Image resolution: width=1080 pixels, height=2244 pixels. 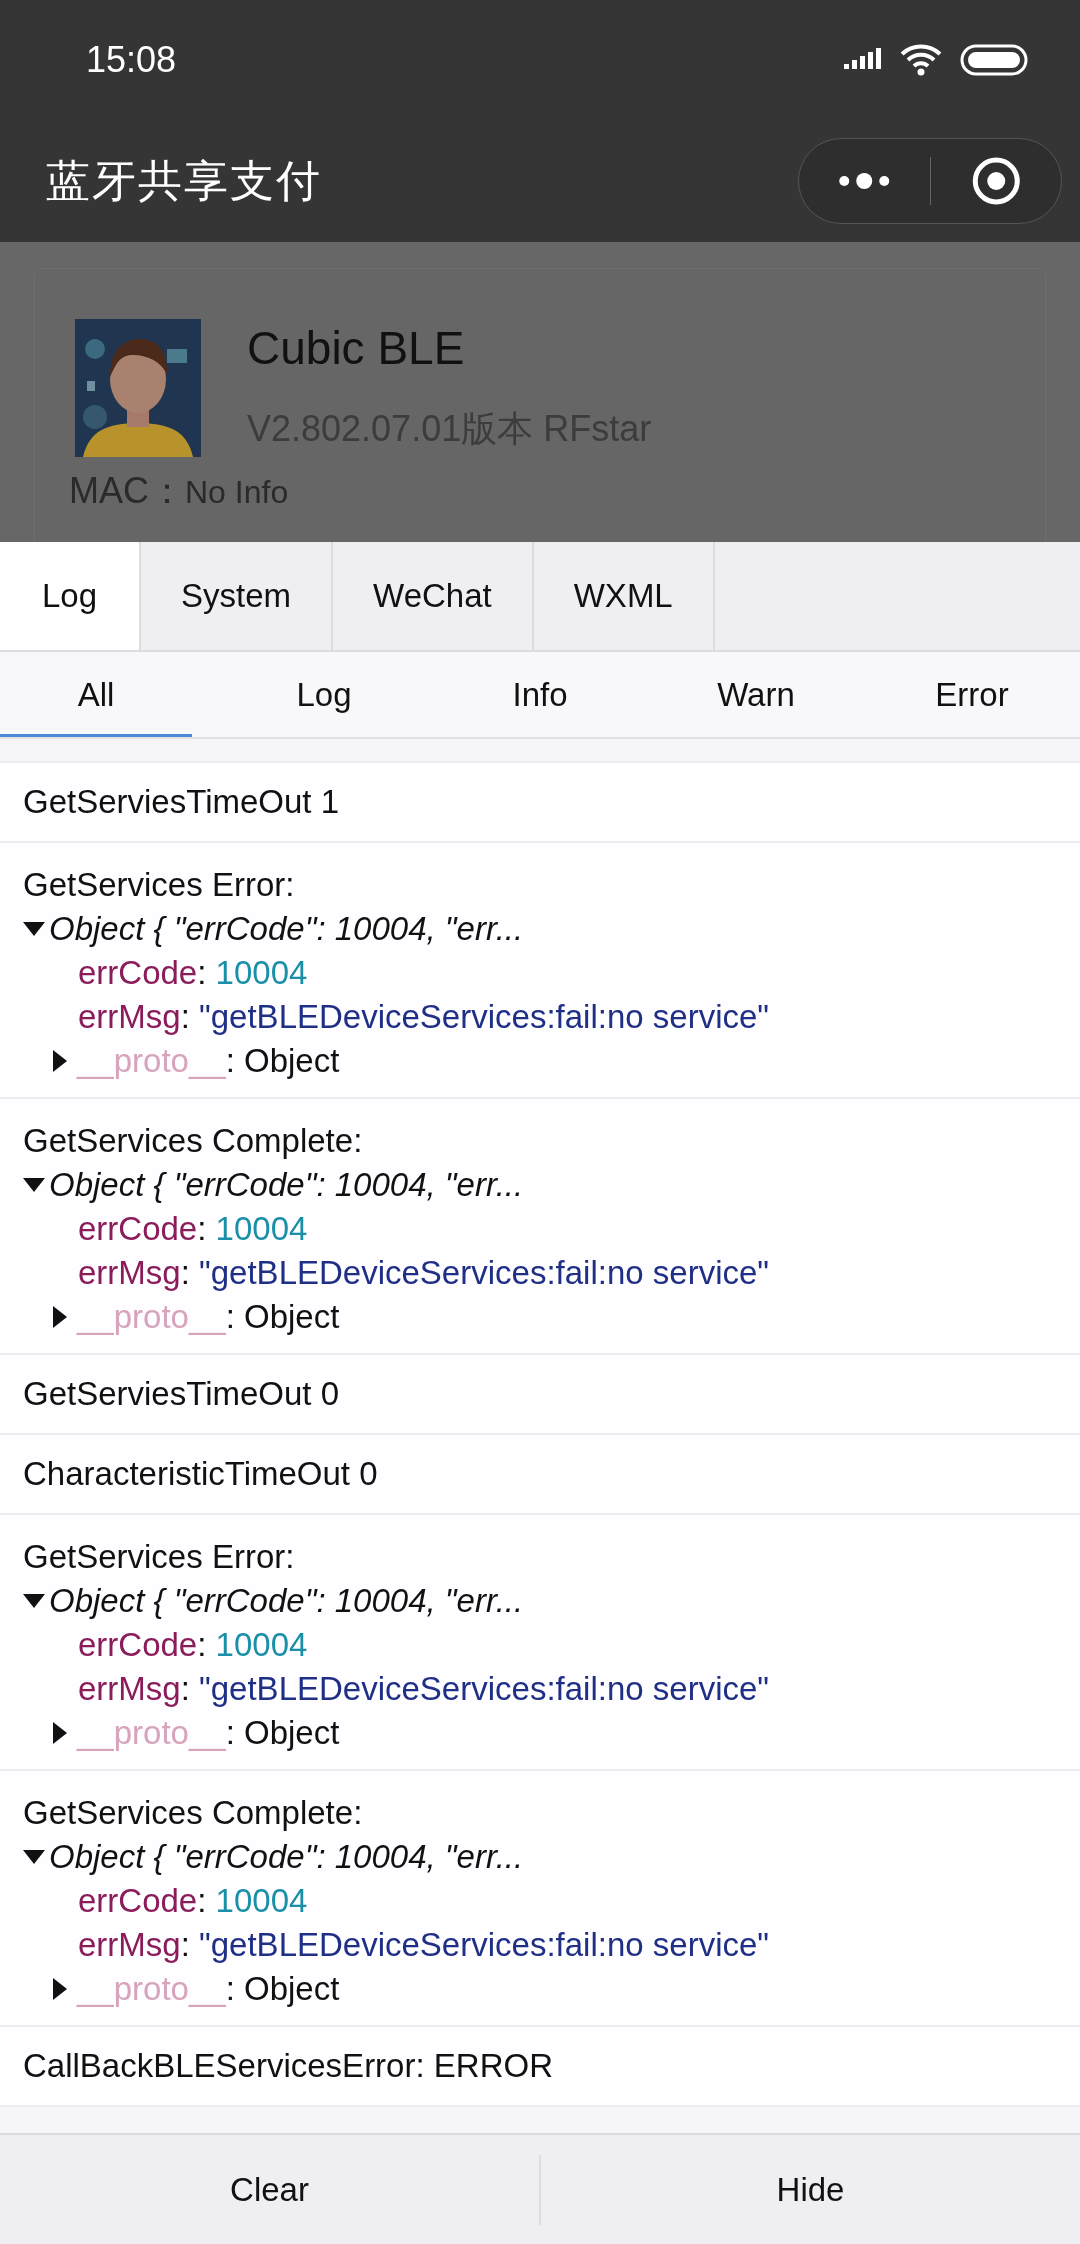 I want to click on log-message: GetServiesTimeOut 1, so click(x=181, y=802).